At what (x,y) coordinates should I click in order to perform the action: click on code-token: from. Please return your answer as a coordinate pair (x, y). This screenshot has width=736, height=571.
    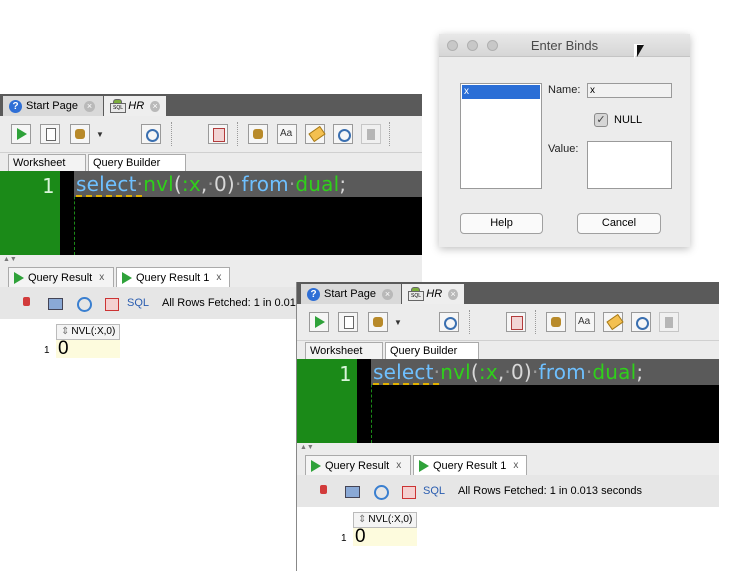
    Looking at the image, I should click on (265, 184).